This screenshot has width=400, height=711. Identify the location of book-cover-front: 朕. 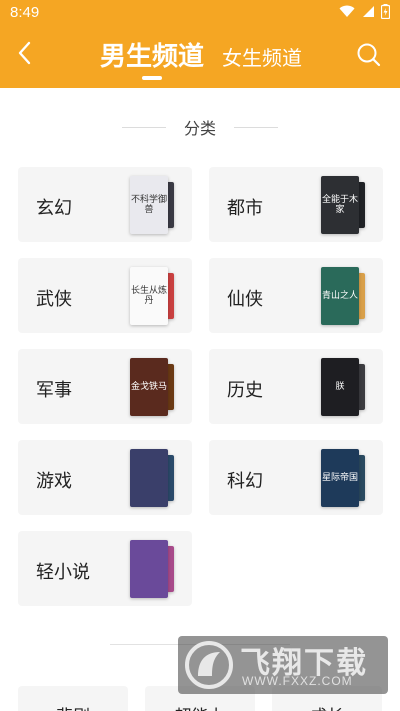
(340, 387).